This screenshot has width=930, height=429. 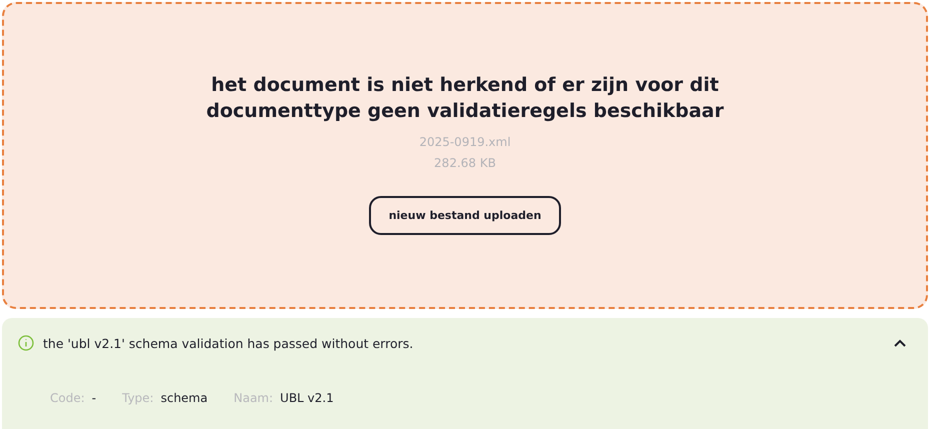 What do you see at coordinates (465, 215) in the screenshot?
I see `upload-button: nieuw bestand uploaden` at bounding box center [465, 215].